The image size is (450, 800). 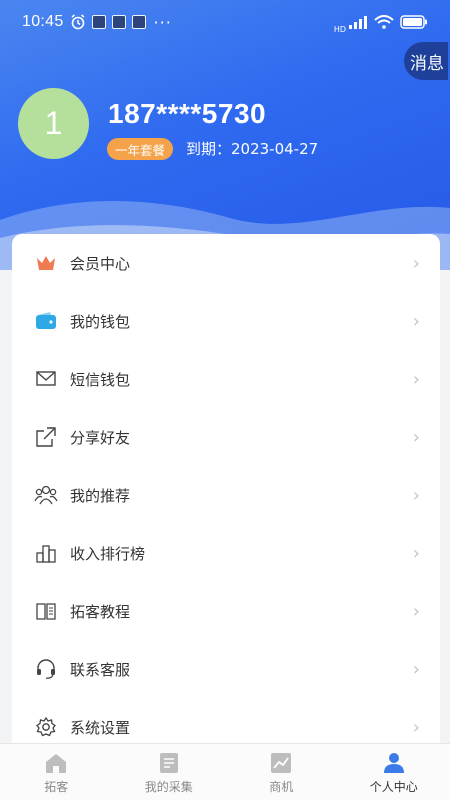 I want to click on menu-item-income-ranking: 收入排行榜 ›, so click(x=226, y=553).